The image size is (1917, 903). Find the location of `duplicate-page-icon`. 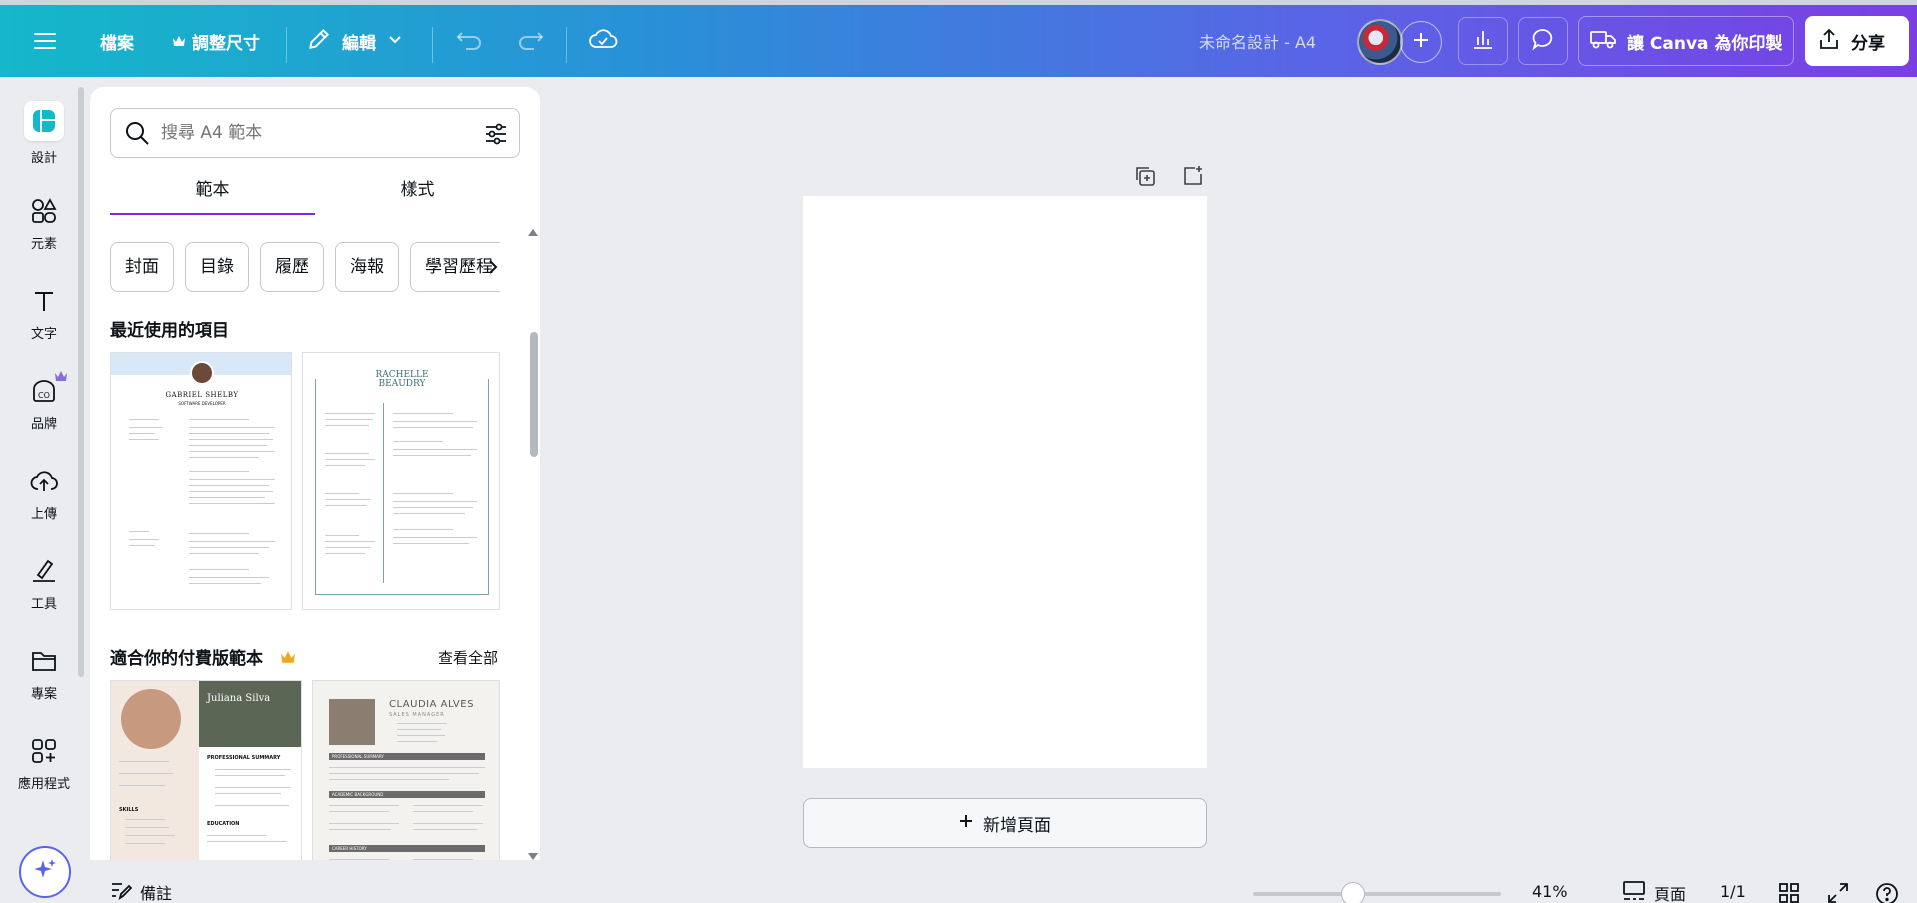

duplicate-page-icon is located at coordinates (1145, 178).